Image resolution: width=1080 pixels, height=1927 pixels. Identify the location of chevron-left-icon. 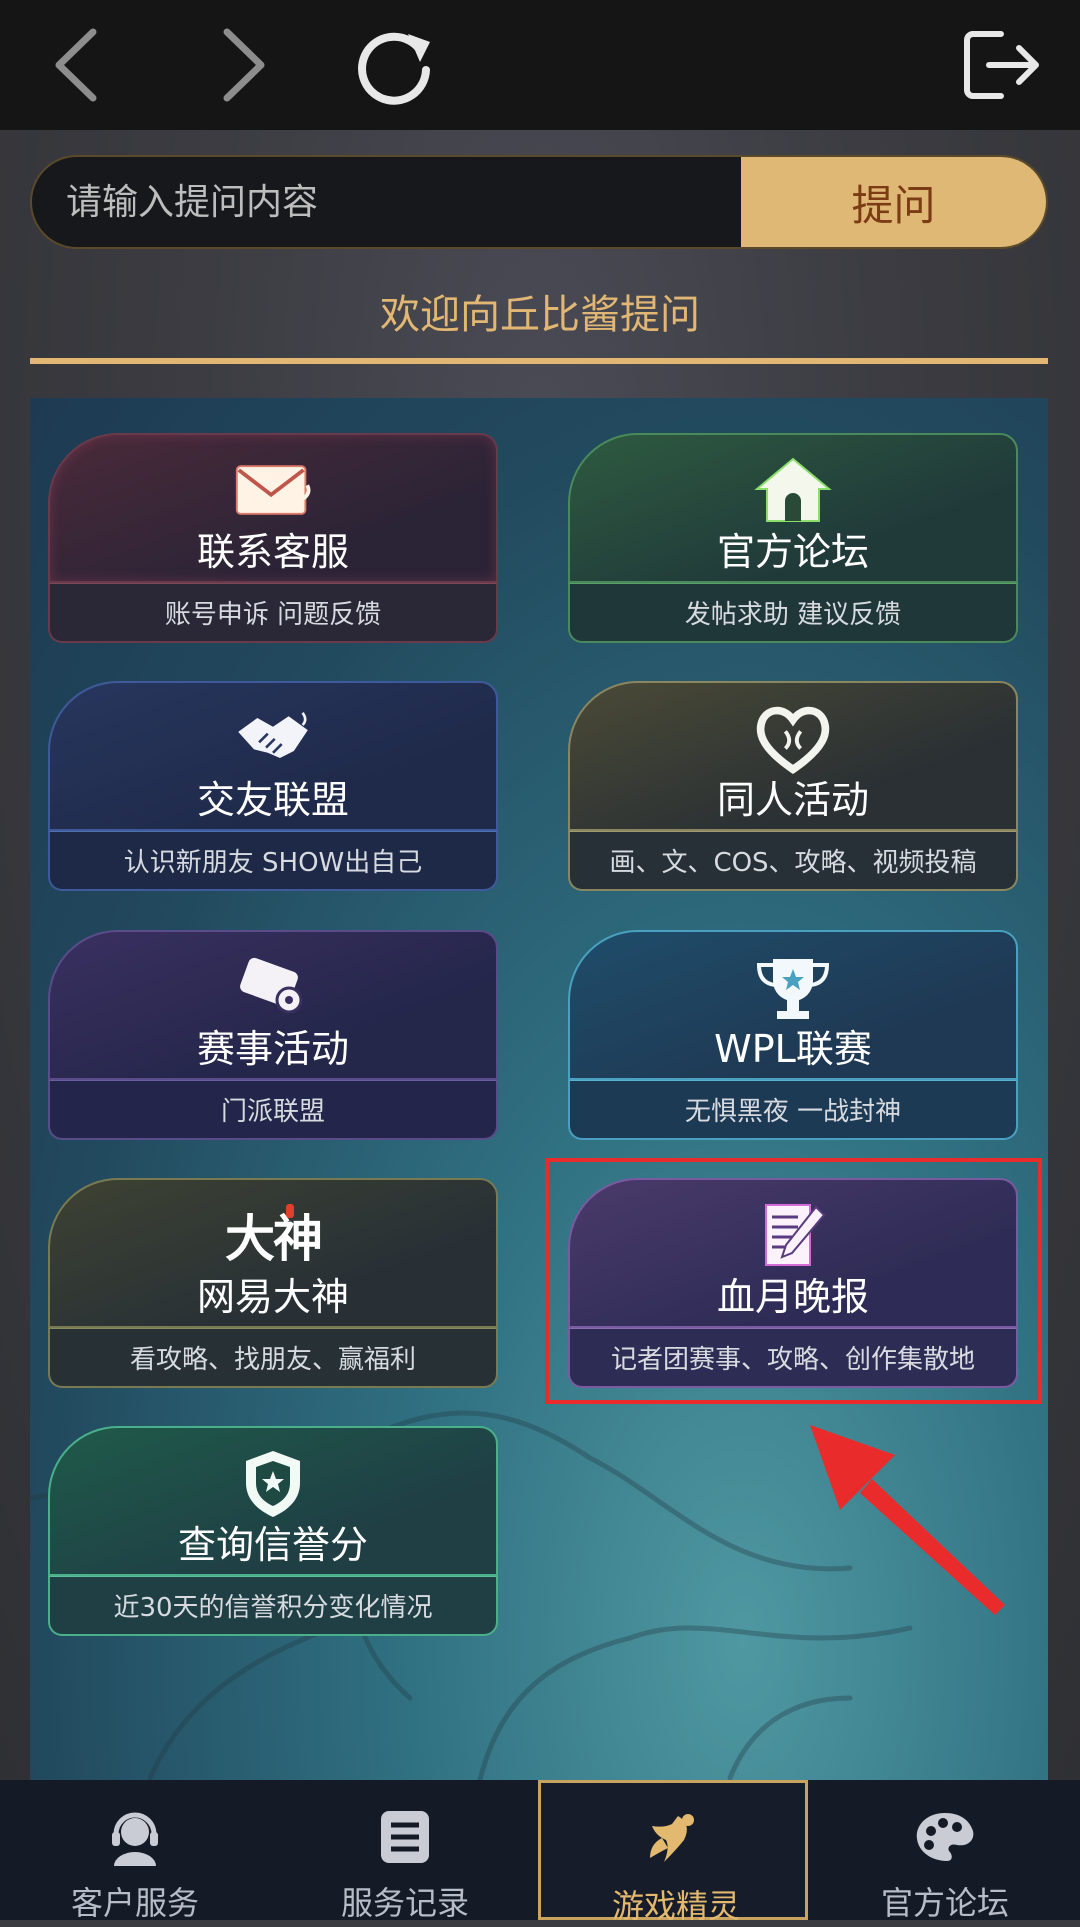
(76, 65).